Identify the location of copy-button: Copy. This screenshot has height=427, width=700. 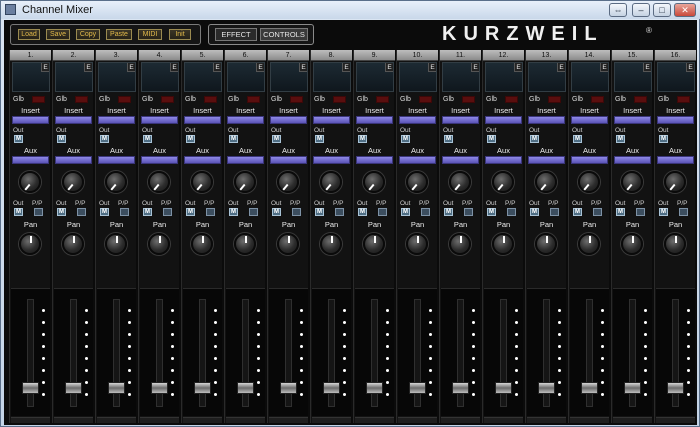
(88, 34).